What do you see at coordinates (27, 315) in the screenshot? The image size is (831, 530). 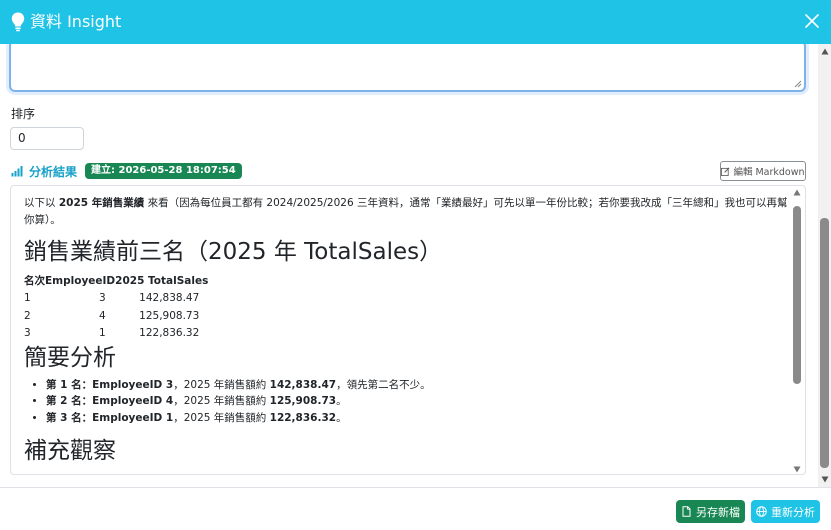 I see `rank-cell: 2` at bounding box center [27, 315].